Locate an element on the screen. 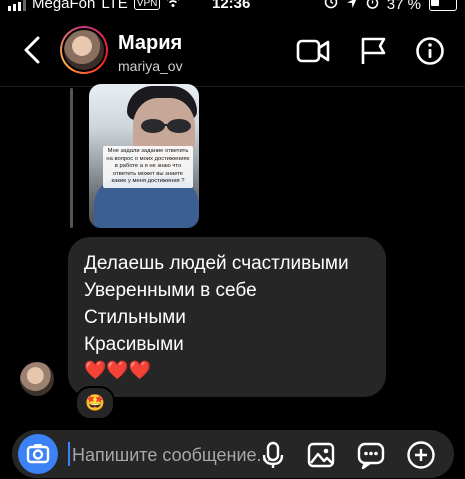 The height and width of the screenshot is (479, 465). status-bar: MegaFon LTE VPN 12:36 37 % is located at coordinates (232, 7).